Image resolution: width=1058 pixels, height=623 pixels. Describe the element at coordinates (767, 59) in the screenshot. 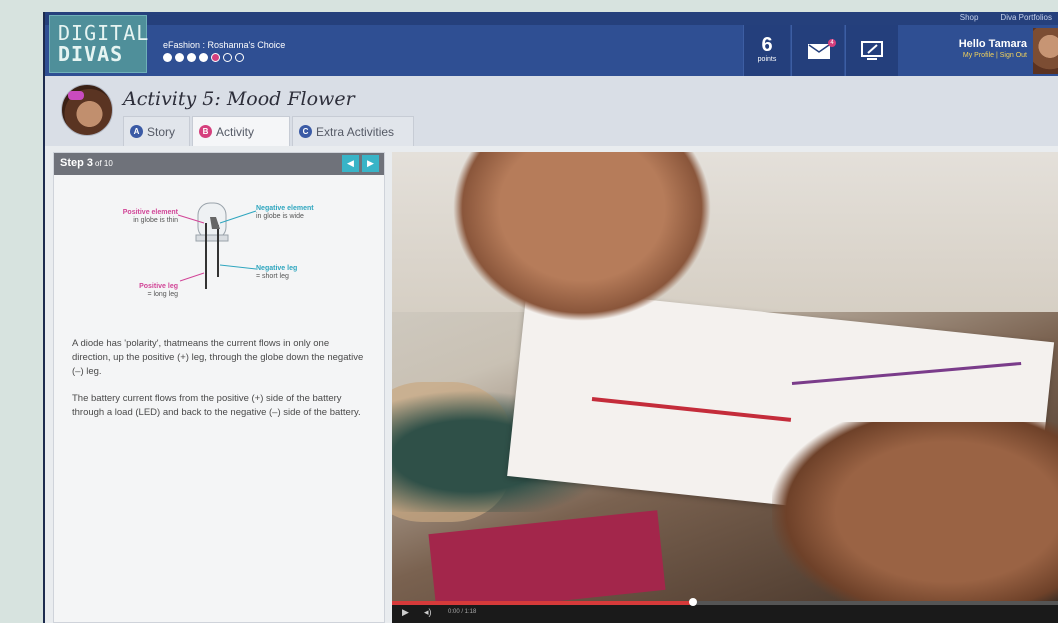

I see `points-label: points` at that location.